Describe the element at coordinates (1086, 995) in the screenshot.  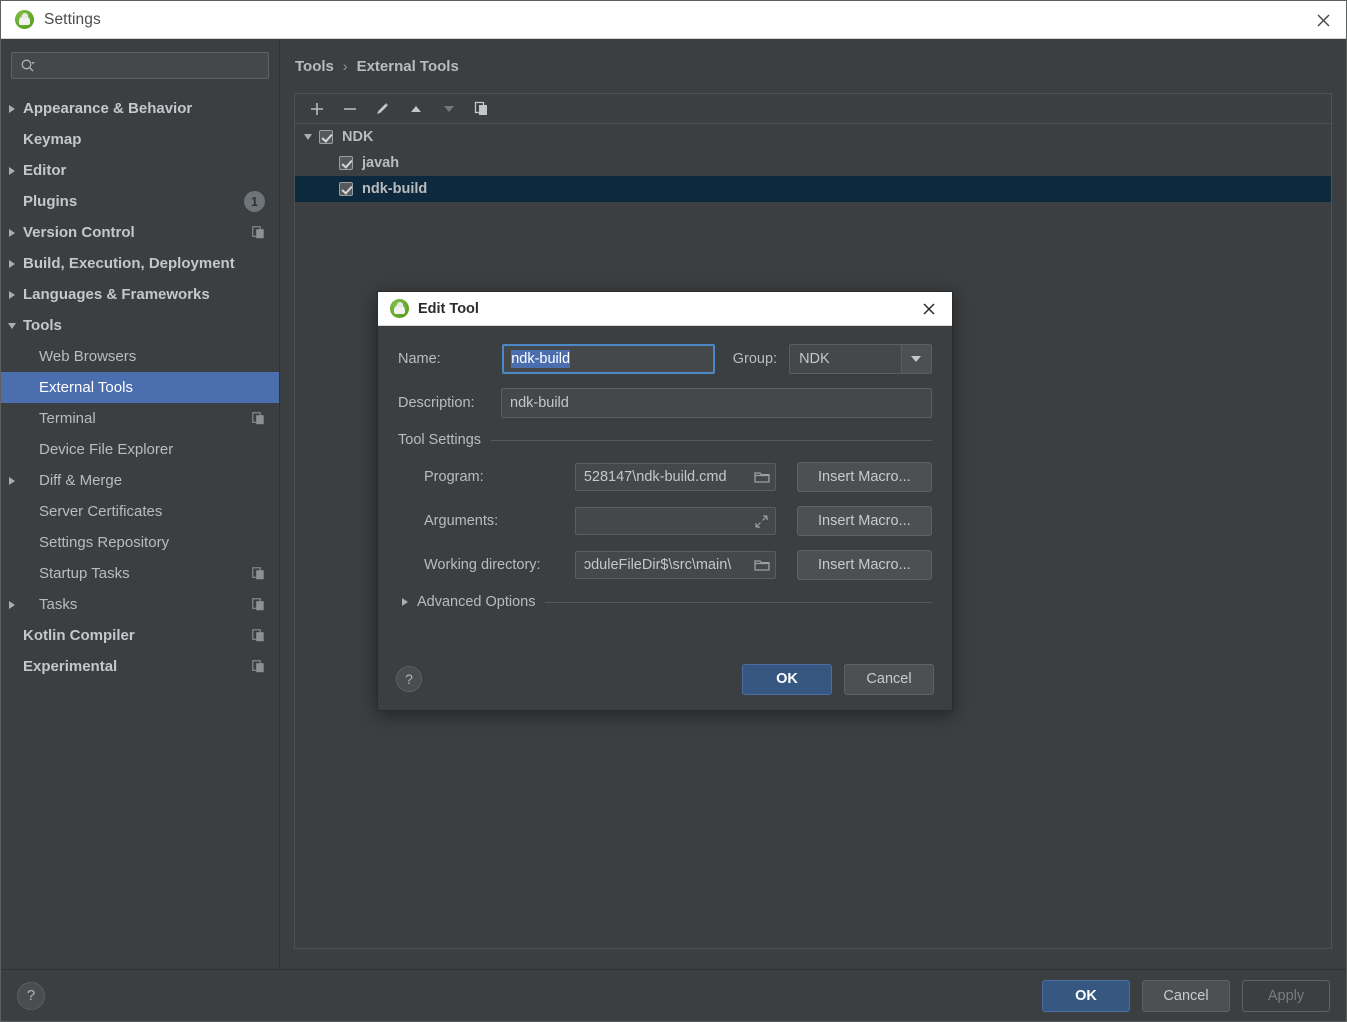
I see `ok-button: OK` at that location.